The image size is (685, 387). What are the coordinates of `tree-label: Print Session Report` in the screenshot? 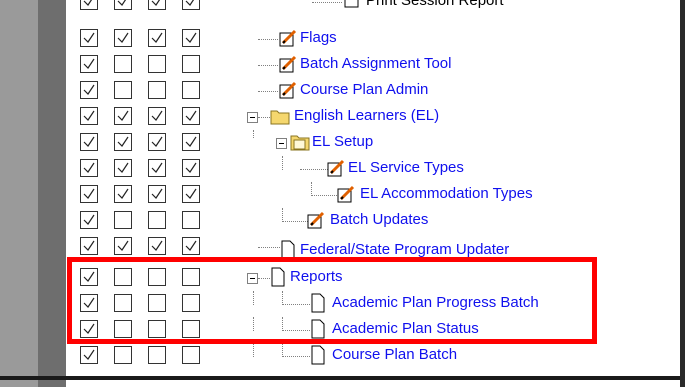 It's located at (435, 5).